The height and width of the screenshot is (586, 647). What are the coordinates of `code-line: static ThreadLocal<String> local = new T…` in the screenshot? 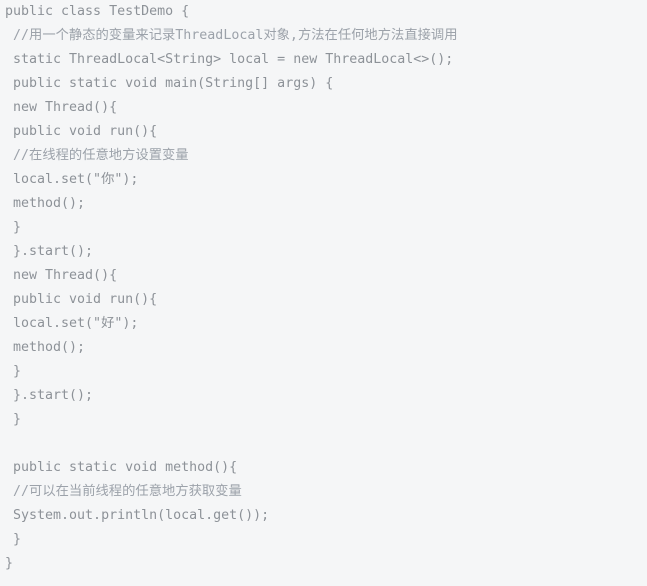 It's located at (229, 59).